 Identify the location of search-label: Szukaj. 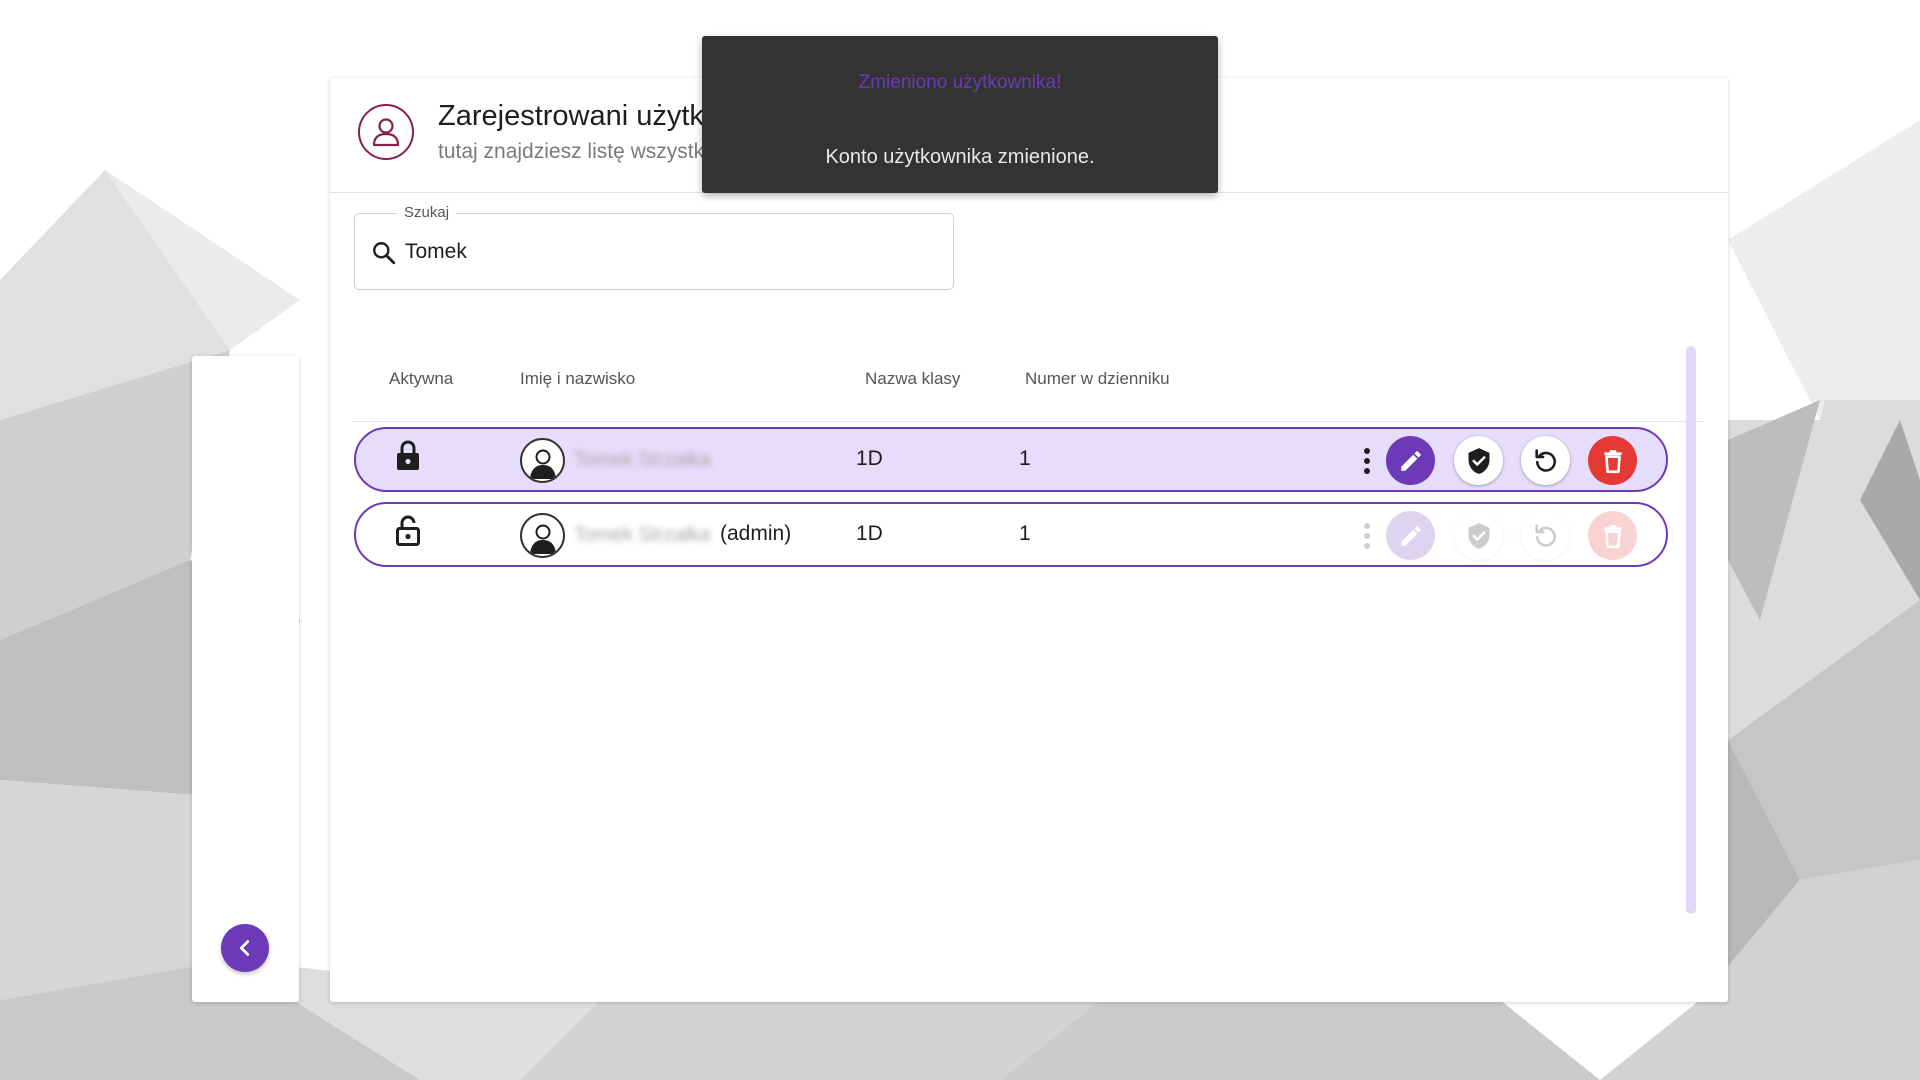
(427, 212).